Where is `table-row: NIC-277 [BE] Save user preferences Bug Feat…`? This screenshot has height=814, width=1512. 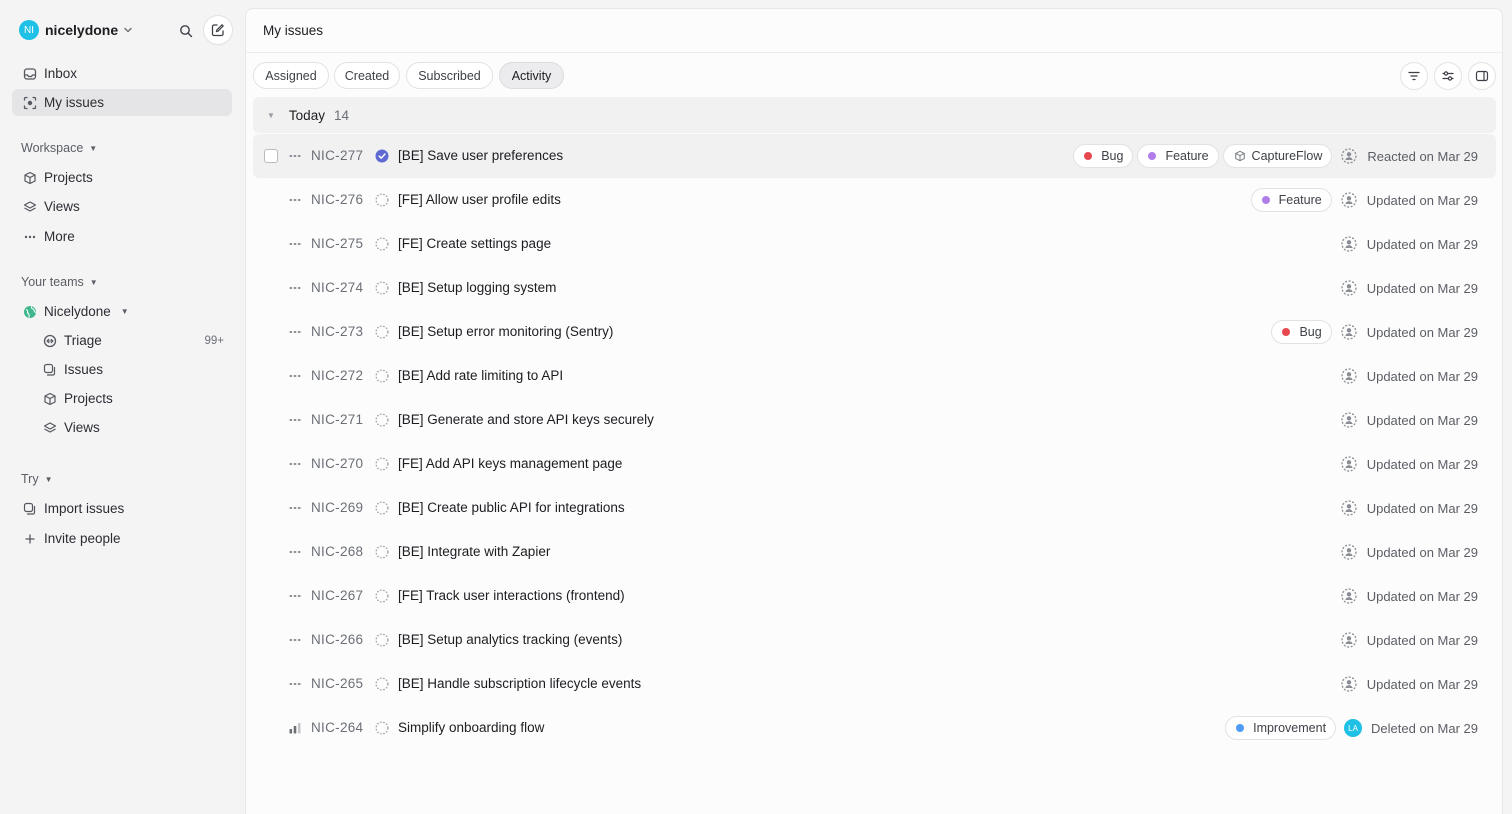
table-row: NIC-277 [BE] Save user preferences Bug Feat… is located at coordinates (874, 156).